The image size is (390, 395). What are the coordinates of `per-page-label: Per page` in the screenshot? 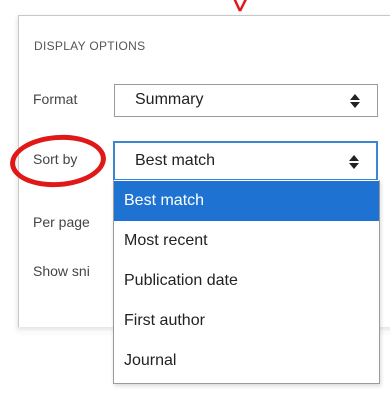 It's located at (61, 222).